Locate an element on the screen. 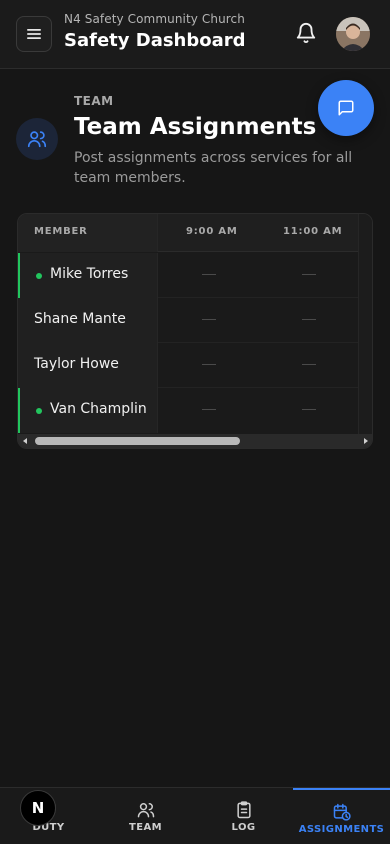 This screenshot has height=844, width=390. page-title: Safety Dashboard is located at coordinates (155, 40).